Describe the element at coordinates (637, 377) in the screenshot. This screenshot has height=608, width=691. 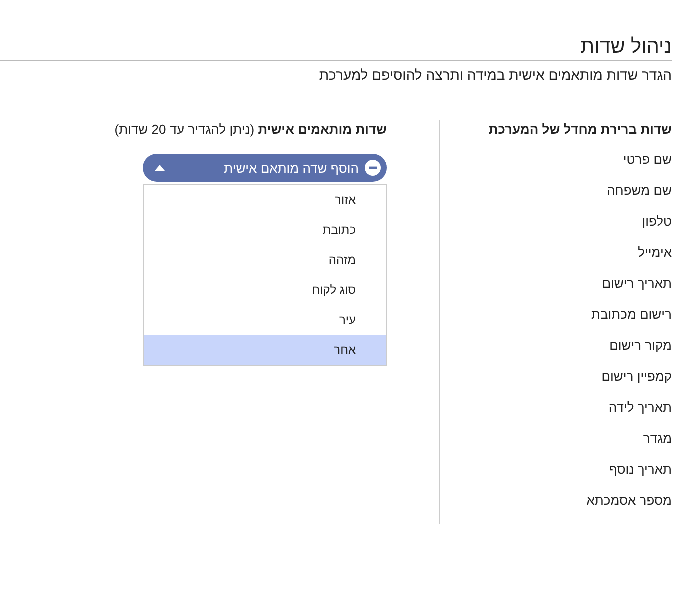
I see `field-name: קמפיין רישום` at that location.